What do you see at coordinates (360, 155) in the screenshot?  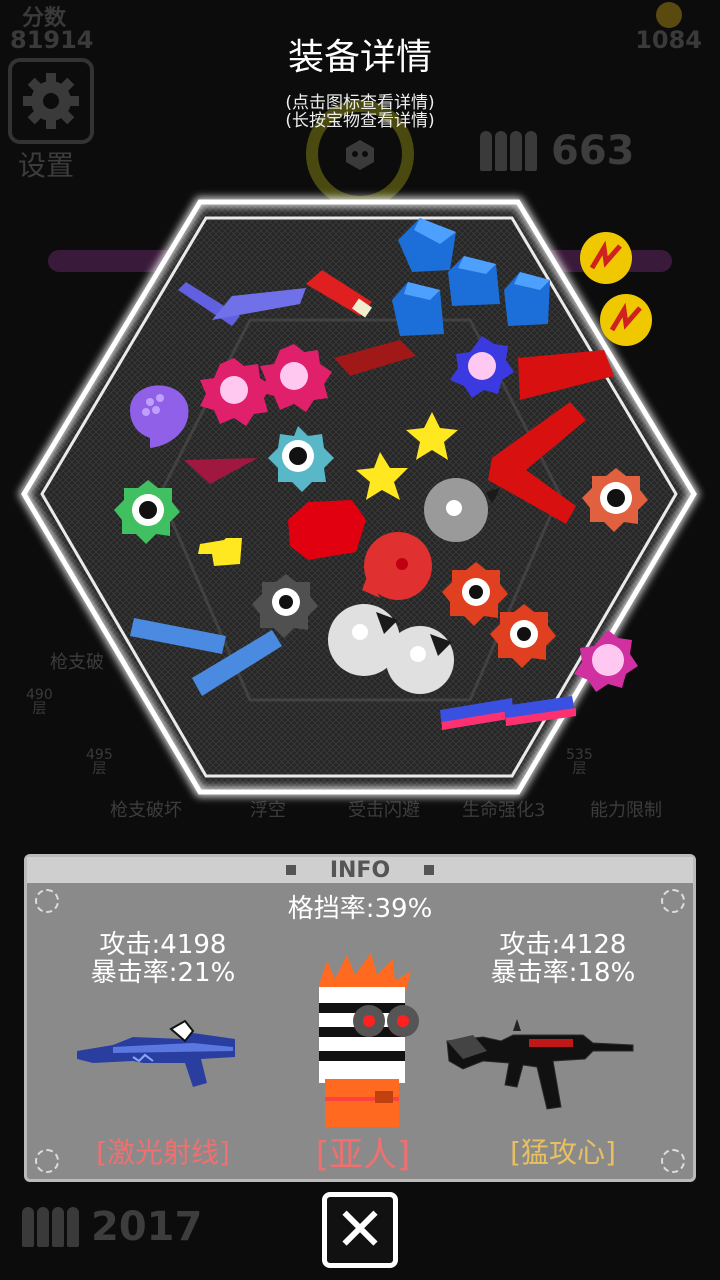 I see `skull-icon` at bounding box center [360, 155].